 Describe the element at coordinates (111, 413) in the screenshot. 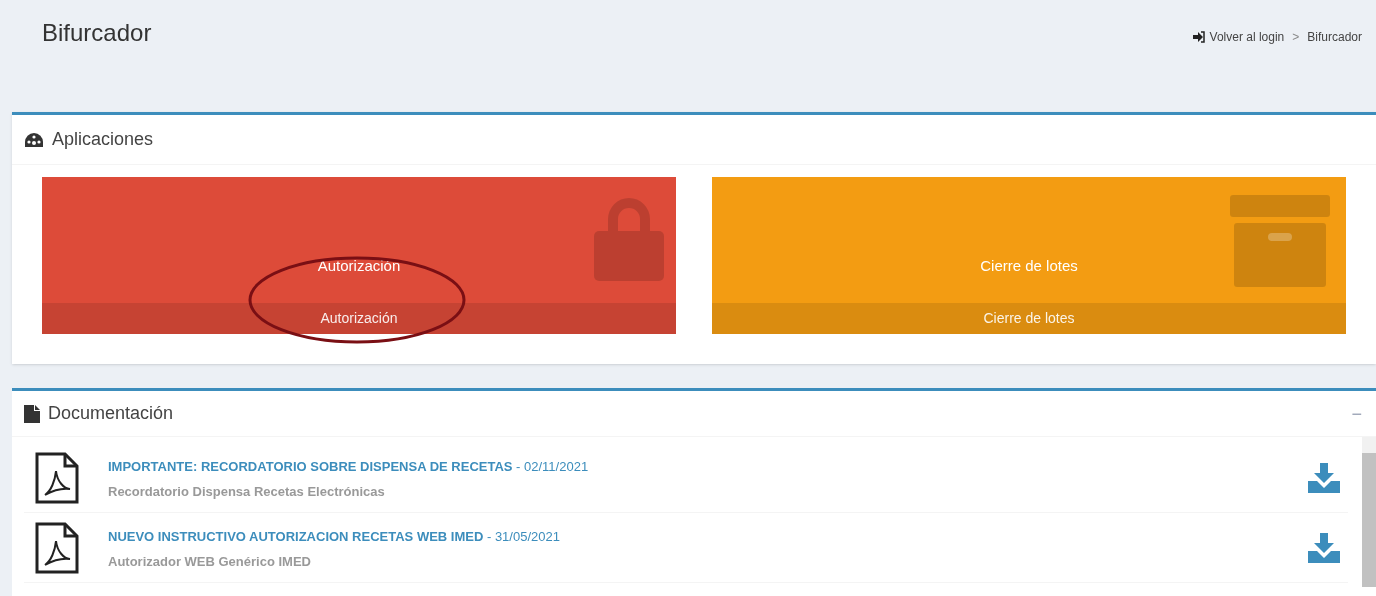

I see `panel-title: Documentación` at that location.